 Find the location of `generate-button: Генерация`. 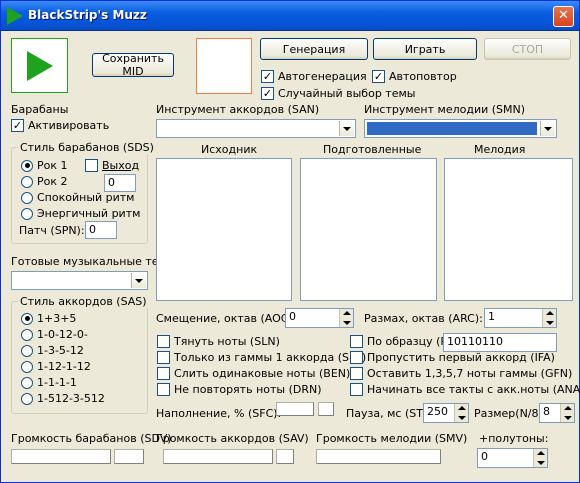

generate-button: Генерация is located at coordinates (314, 49).